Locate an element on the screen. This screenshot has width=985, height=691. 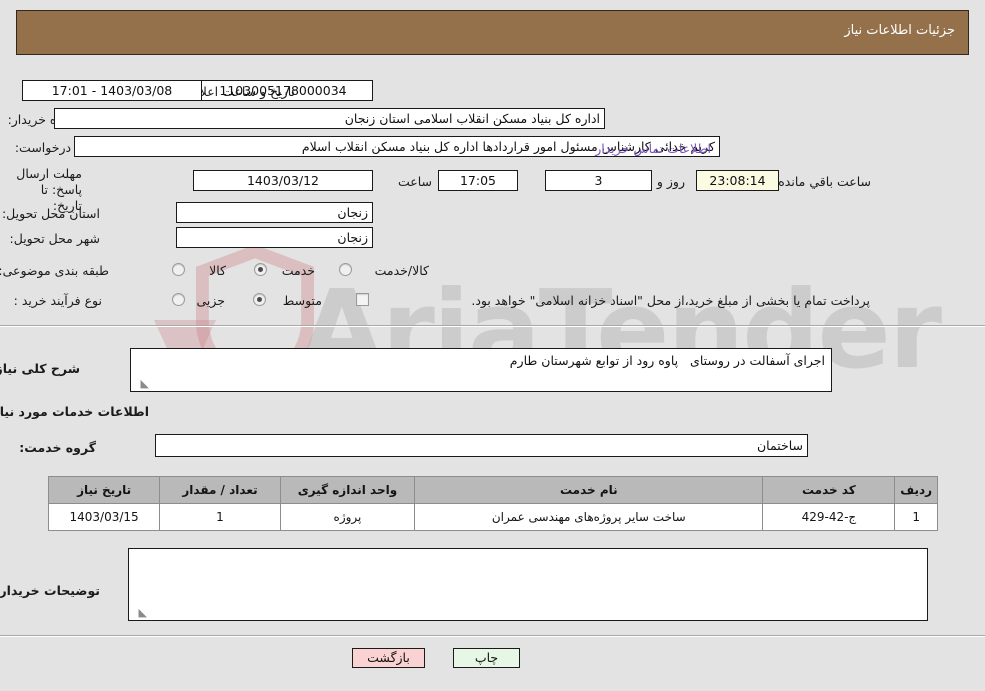
city-label: شهر محل تحویل: is located at coordinates (54, 238).